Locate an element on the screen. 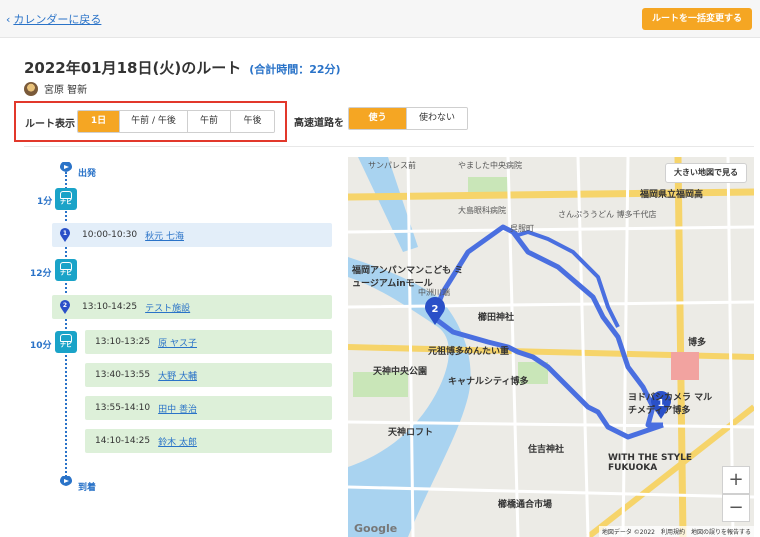  map-label: 住吉神社 is located at coordinates (546, 450).